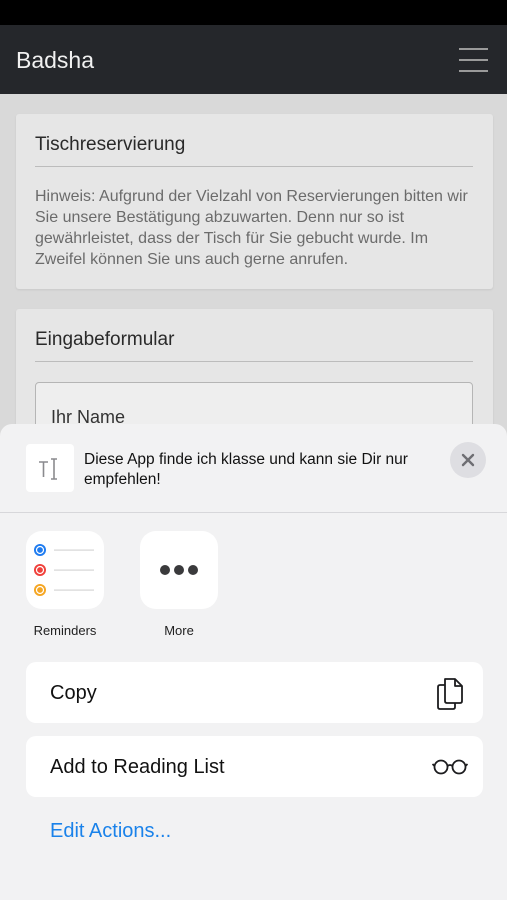 This screenshot has width=507, height=900. Describe the element at coordinates (179, 570) in the screenshot. I see `more-icon` at that location.